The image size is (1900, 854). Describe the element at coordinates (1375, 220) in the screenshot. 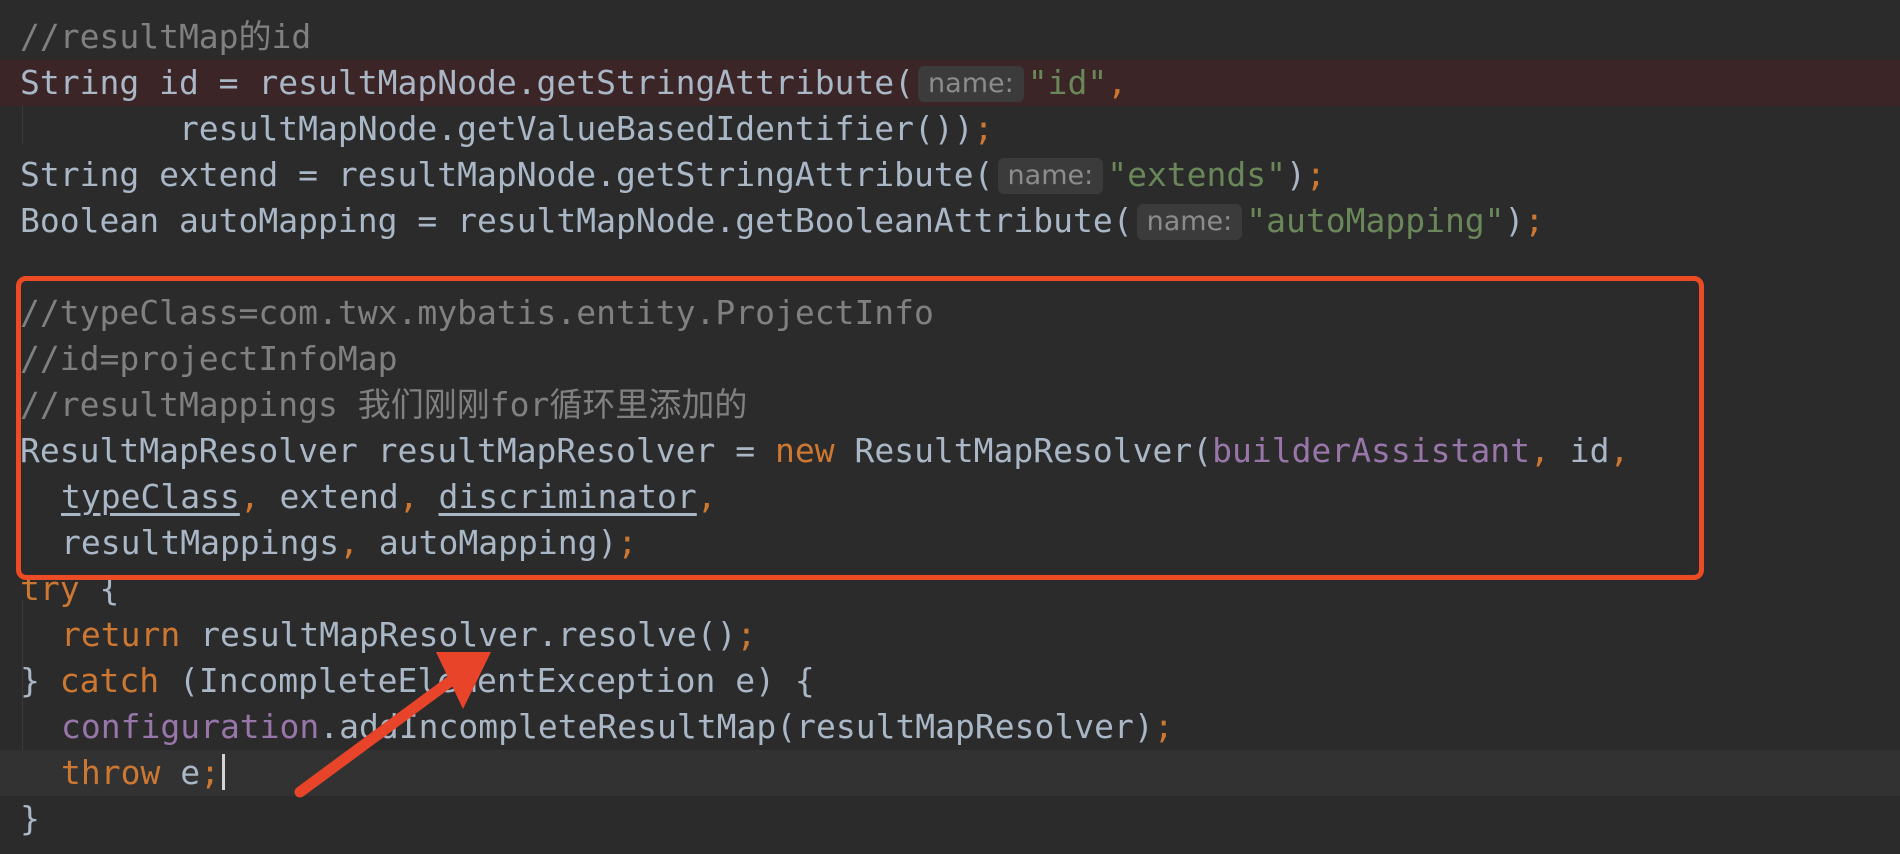

I see `string-literal: "autoMapping"` at that location.